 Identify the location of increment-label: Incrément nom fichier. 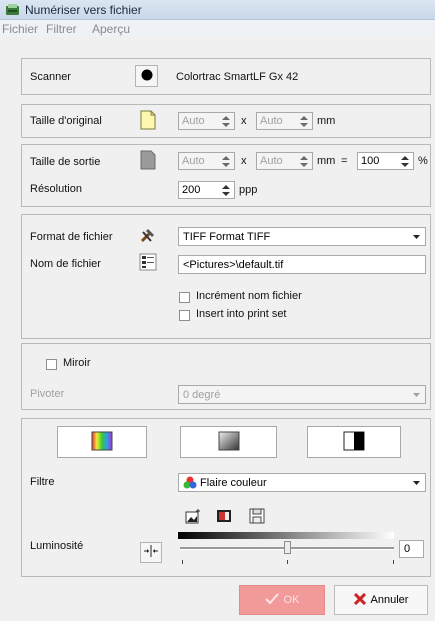
(249, 296).